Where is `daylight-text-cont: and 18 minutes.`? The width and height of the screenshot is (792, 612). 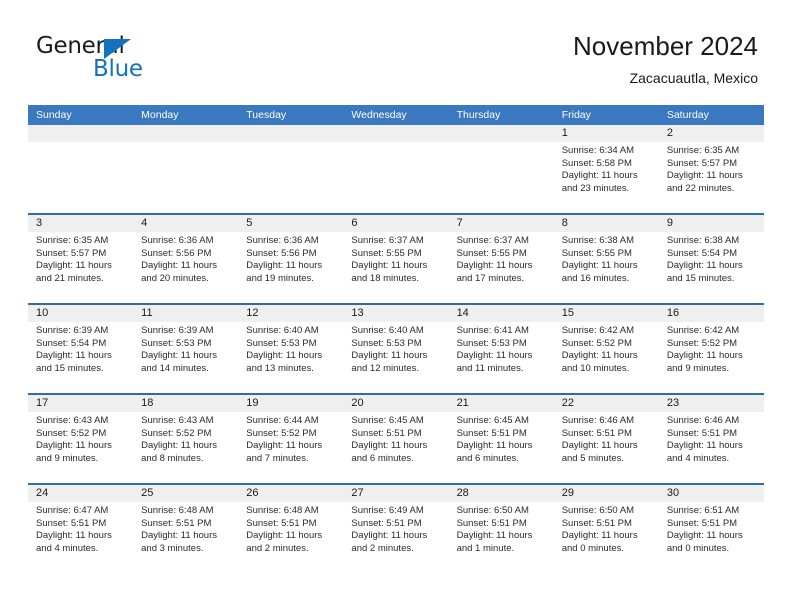
daylight-text-cont: and 18 minutes. is located at coordinates (385, 278).